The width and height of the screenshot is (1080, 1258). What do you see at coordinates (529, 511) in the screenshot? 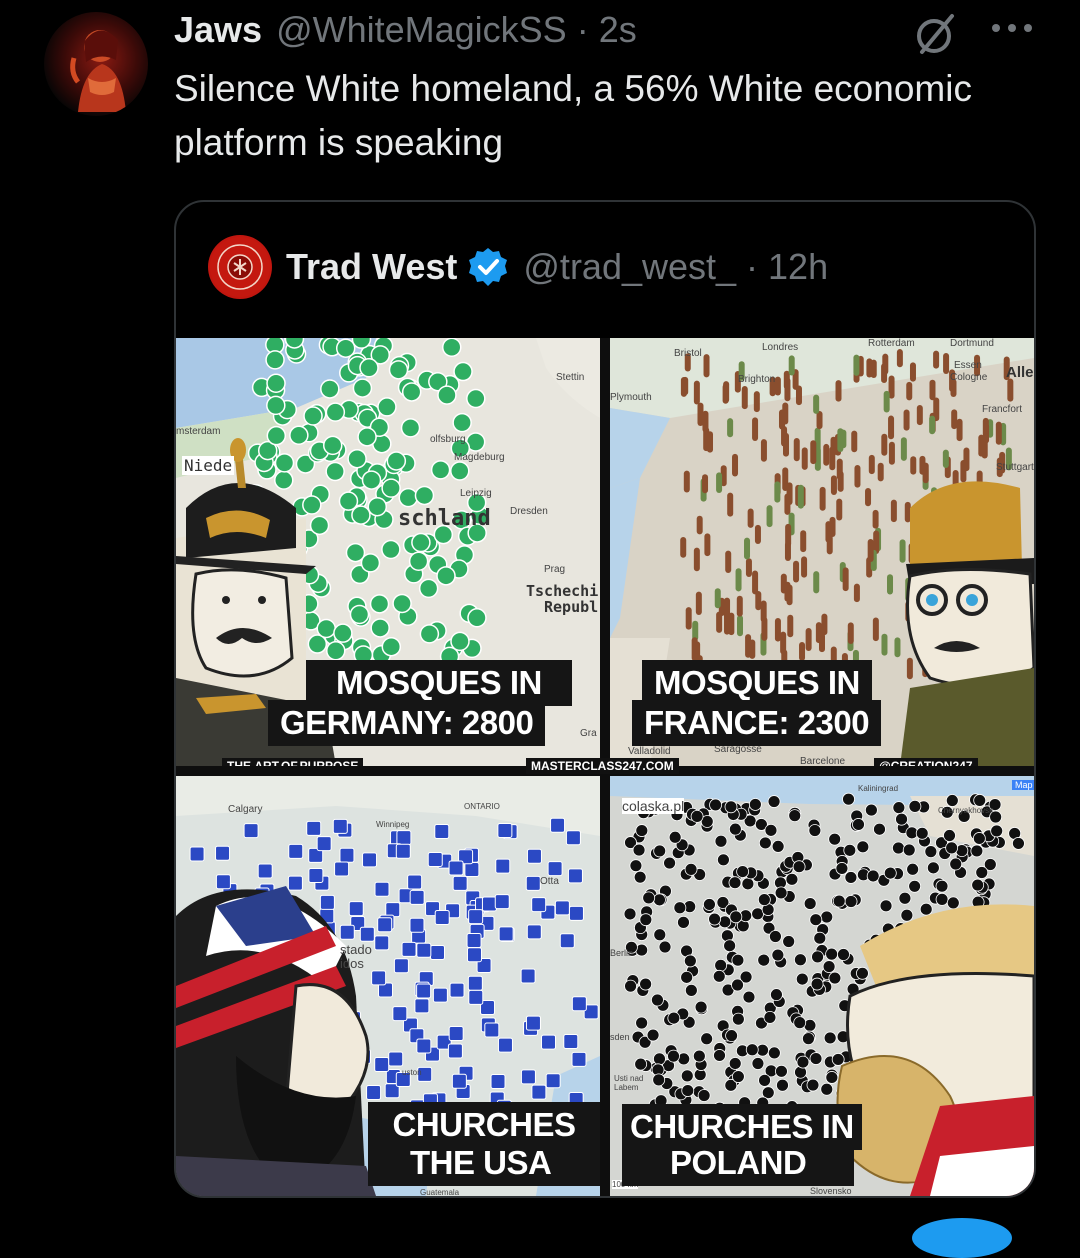
I see `map-label: Dresden` at bounding box center [529, 511].